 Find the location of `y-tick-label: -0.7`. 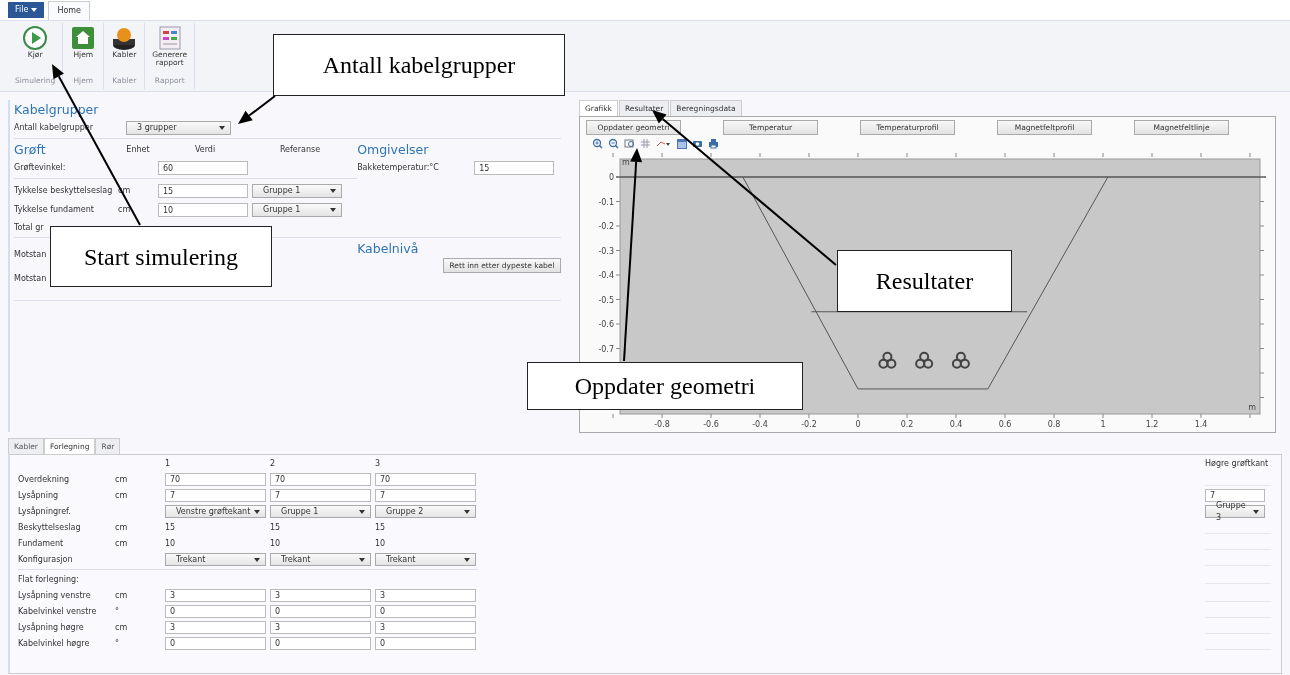

y-tick-label: -0.7 is located at coordinates (606, 349).